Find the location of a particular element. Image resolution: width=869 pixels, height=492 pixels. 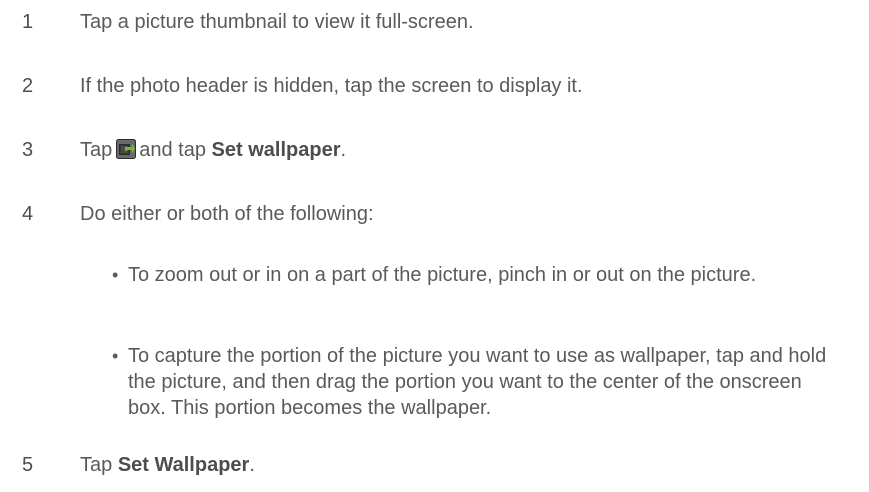

step-number: 4 is located at coordinates (28, 214).